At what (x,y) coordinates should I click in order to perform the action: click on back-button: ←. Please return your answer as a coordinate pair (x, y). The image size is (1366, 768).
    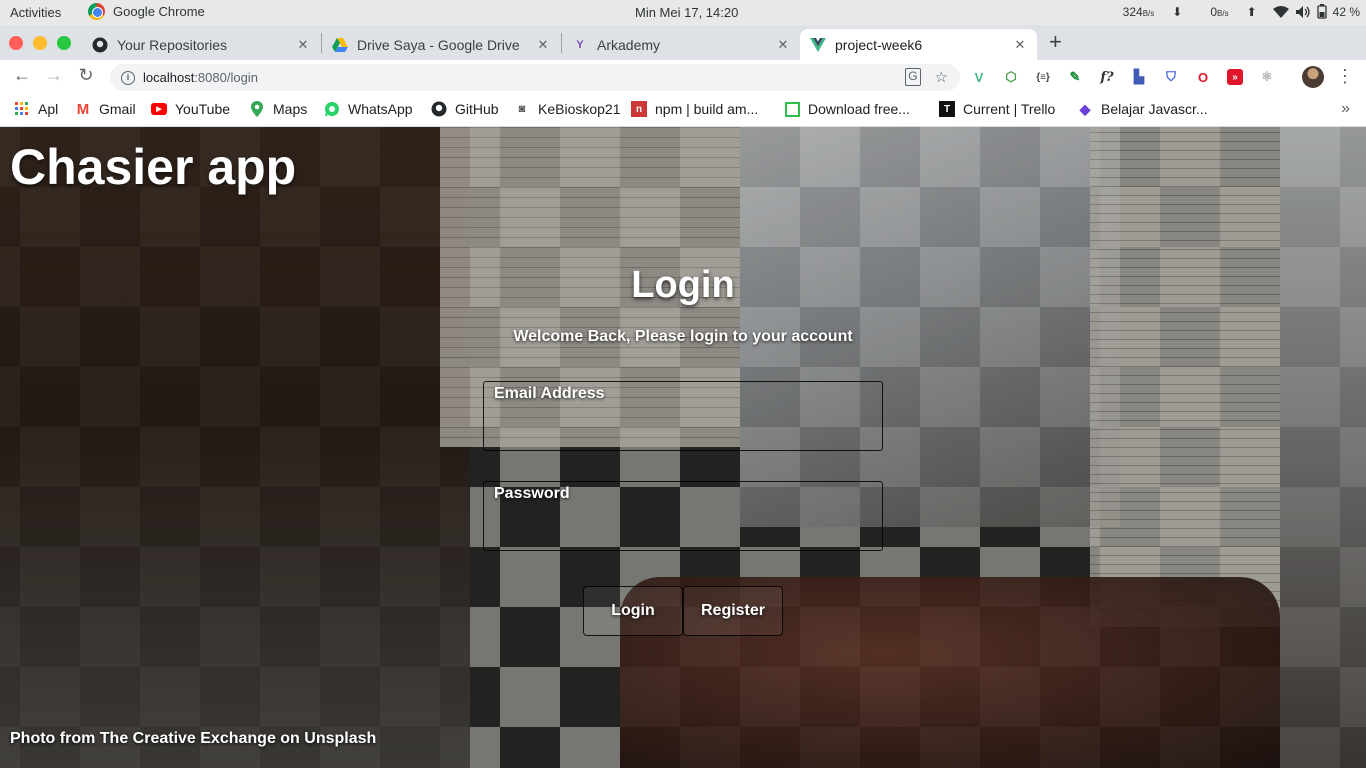
    Looking at the image, I should click on (22, 75).